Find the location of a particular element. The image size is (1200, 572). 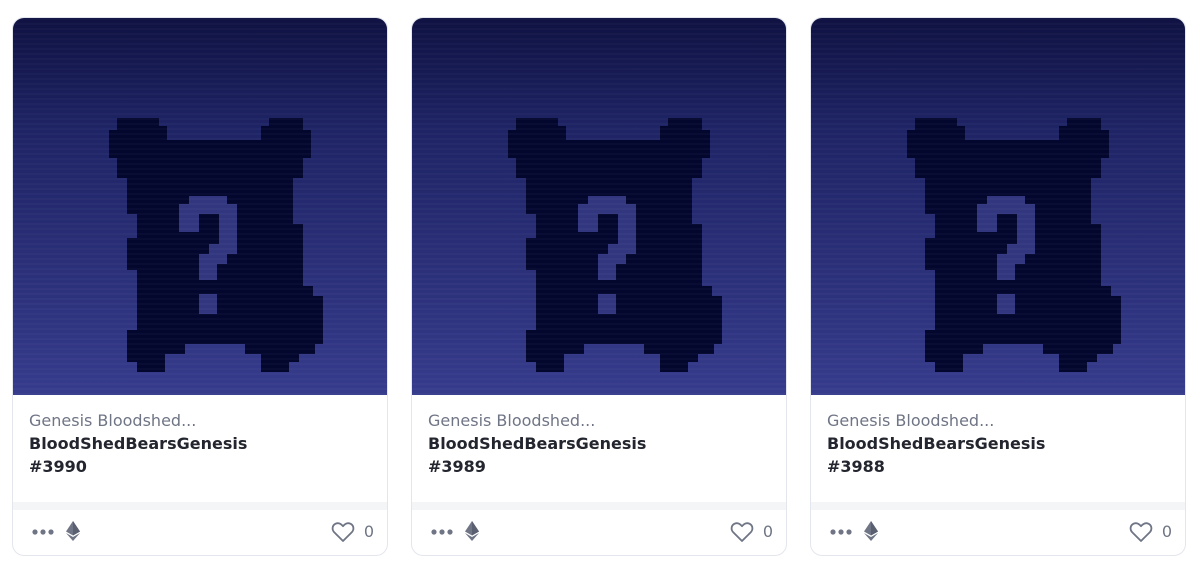

token-id: #3990 is located at coordinates (58, 466).